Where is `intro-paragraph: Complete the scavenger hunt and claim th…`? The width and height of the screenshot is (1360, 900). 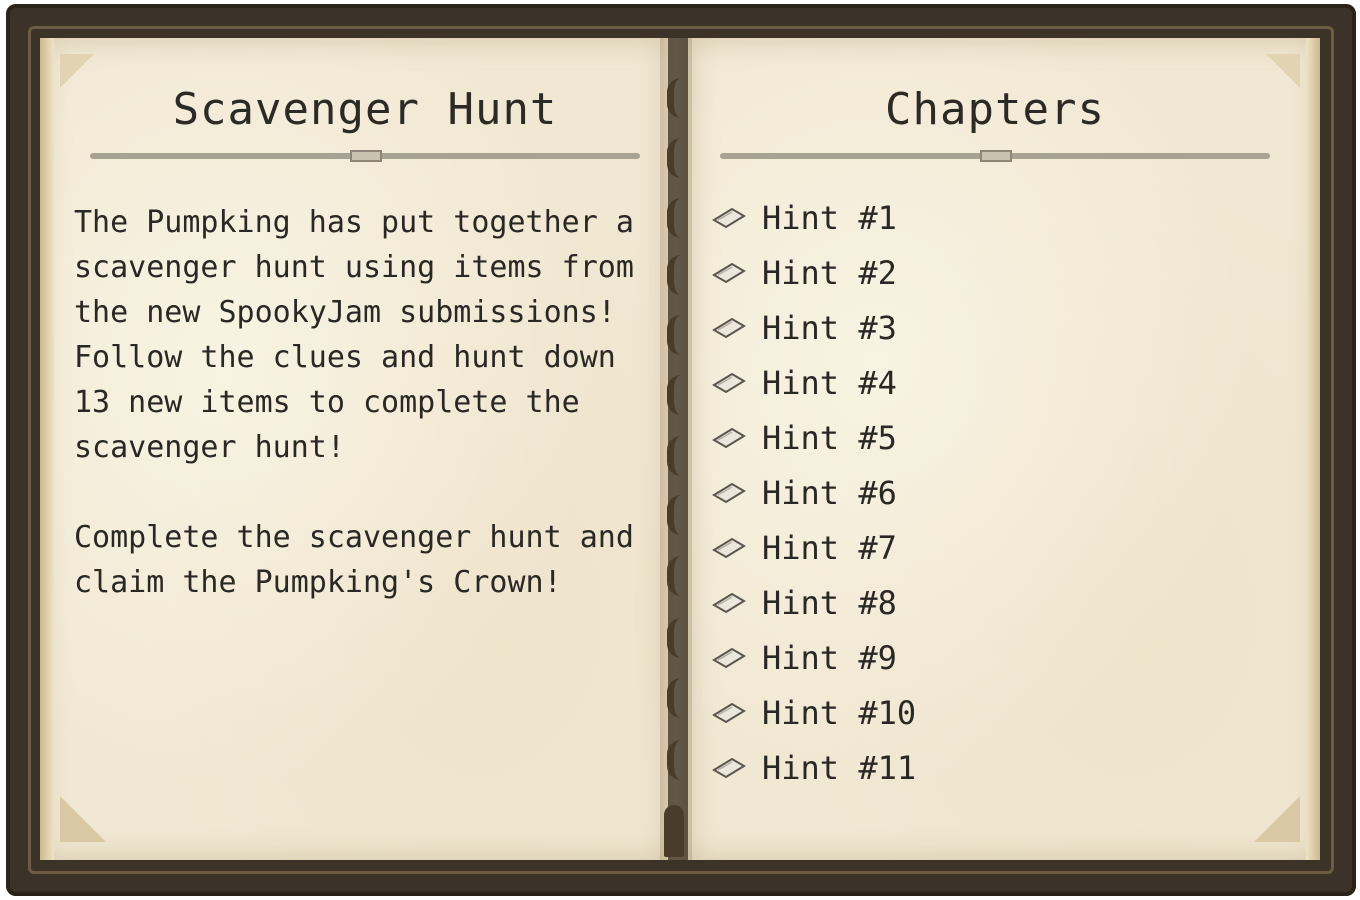
intro-paragraph: Complete the scavenger hunt and claim th… is located at coordinates (354, 560).